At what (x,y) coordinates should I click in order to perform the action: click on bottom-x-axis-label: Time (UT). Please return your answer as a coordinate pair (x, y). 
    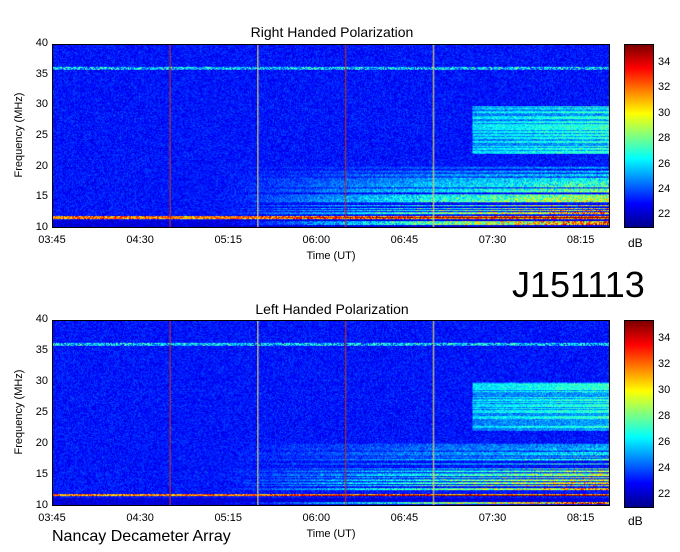
    Looking at the image, I should click on (331, 534).